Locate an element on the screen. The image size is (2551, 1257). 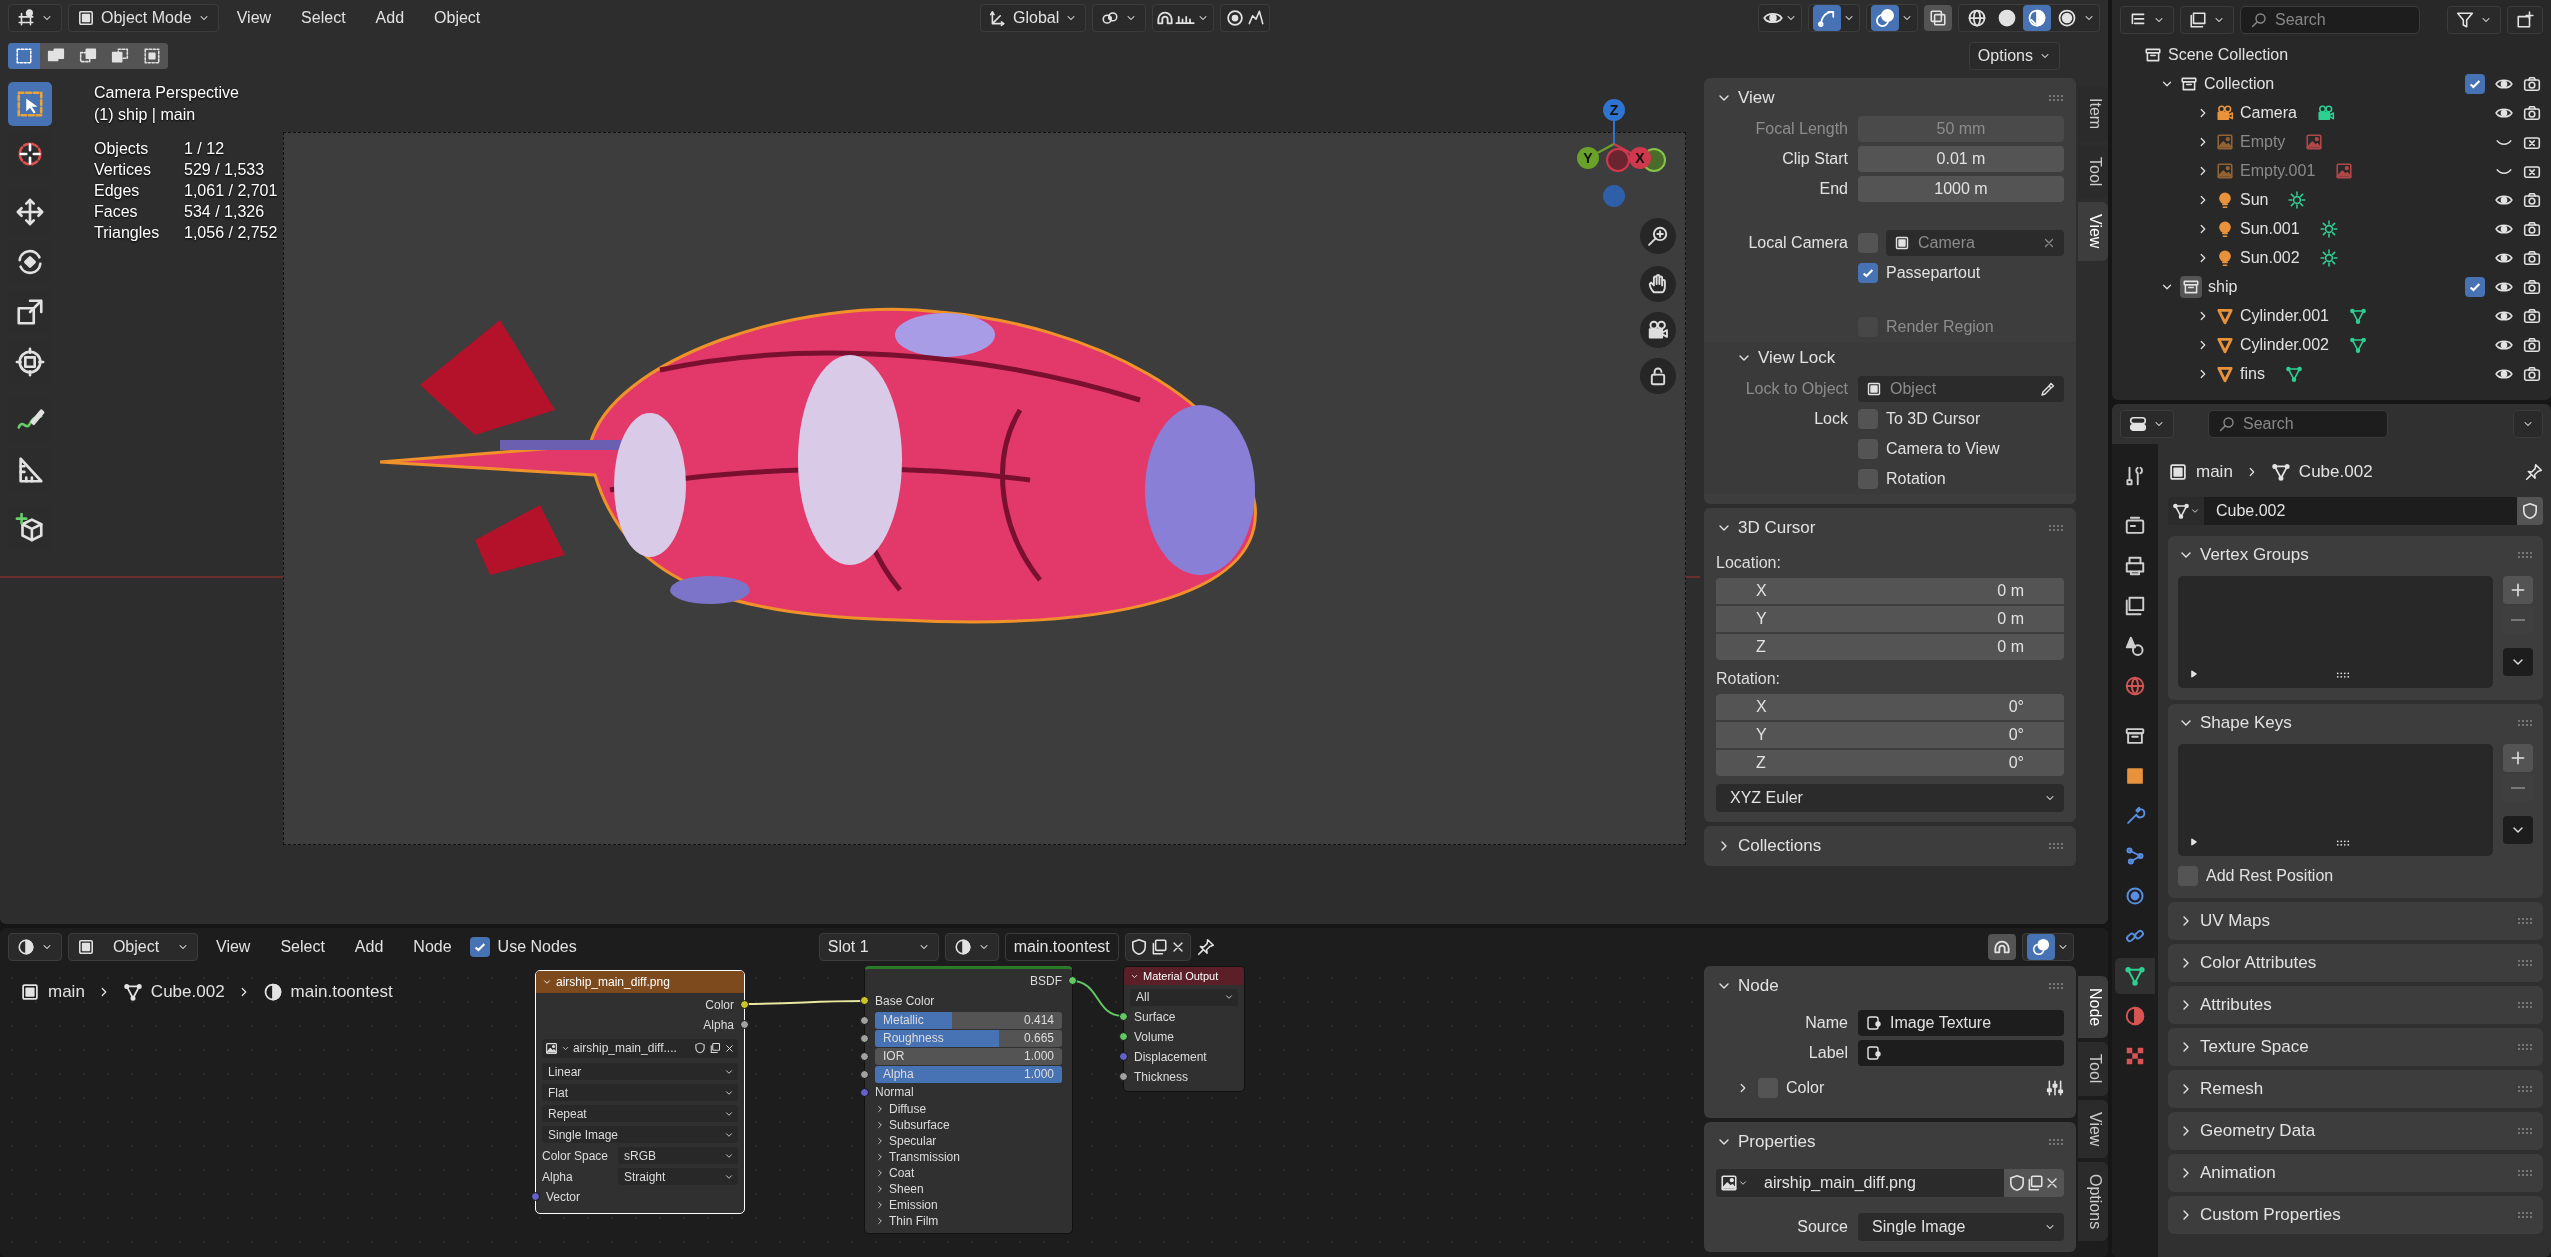
mode-dropdown: Object Mode is located at coordinates (143, 18).